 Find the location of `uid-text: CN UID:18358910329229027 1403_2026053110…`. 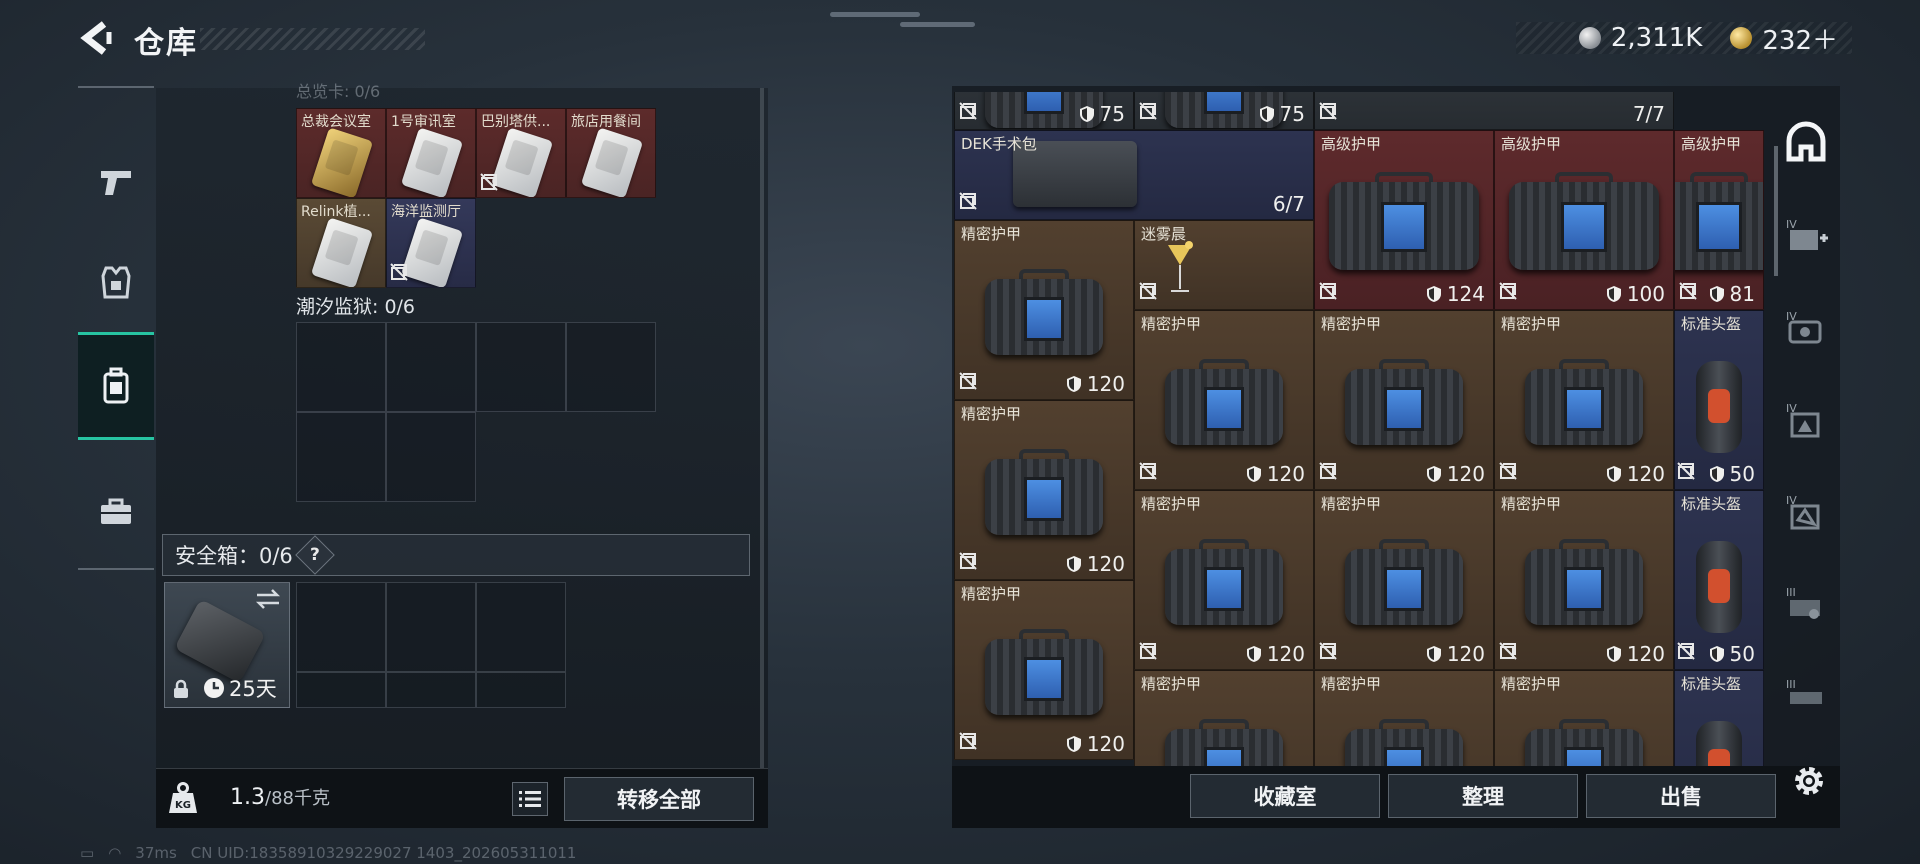

uid-text: CN UID:18358910329229027 1403_2026053110… is located at coordinates (383, 853).